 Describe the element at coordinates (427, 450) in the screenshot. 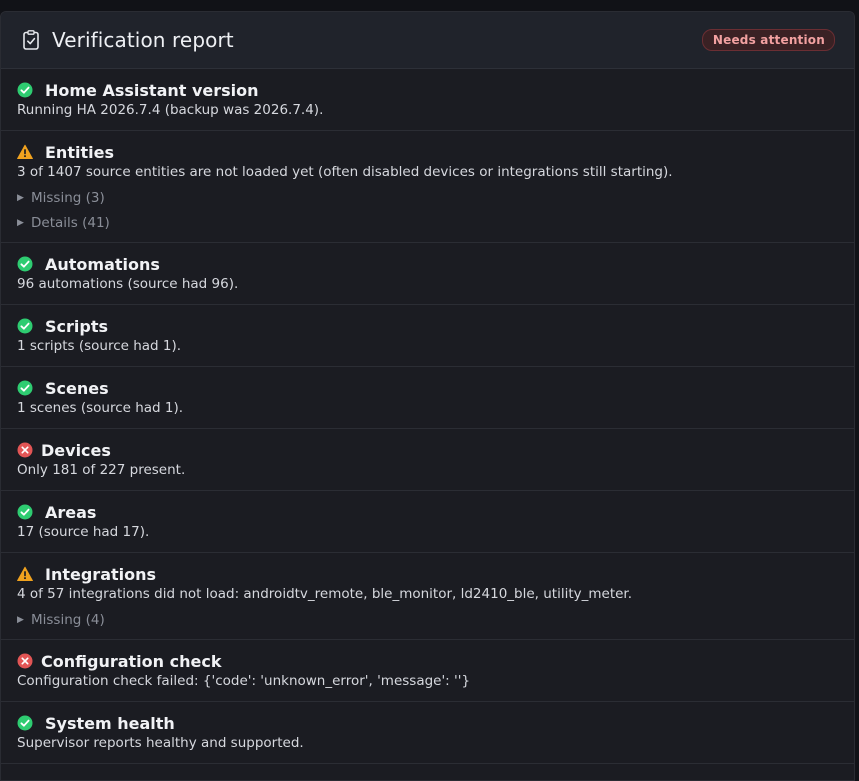

I see `section-header: Devices` at that location.